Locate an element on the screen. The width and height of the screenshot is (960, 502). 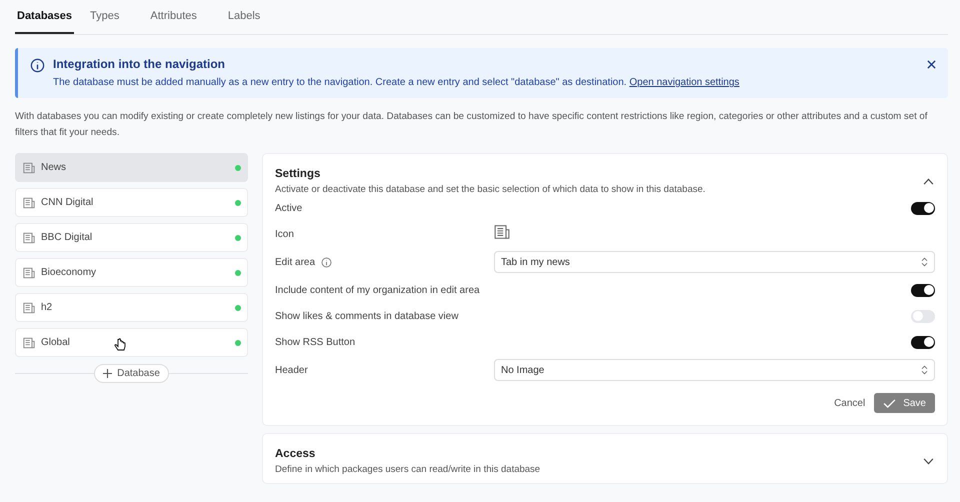
section-description: Define in which packages users can read/write in this database is located at coordinates (407, 469).